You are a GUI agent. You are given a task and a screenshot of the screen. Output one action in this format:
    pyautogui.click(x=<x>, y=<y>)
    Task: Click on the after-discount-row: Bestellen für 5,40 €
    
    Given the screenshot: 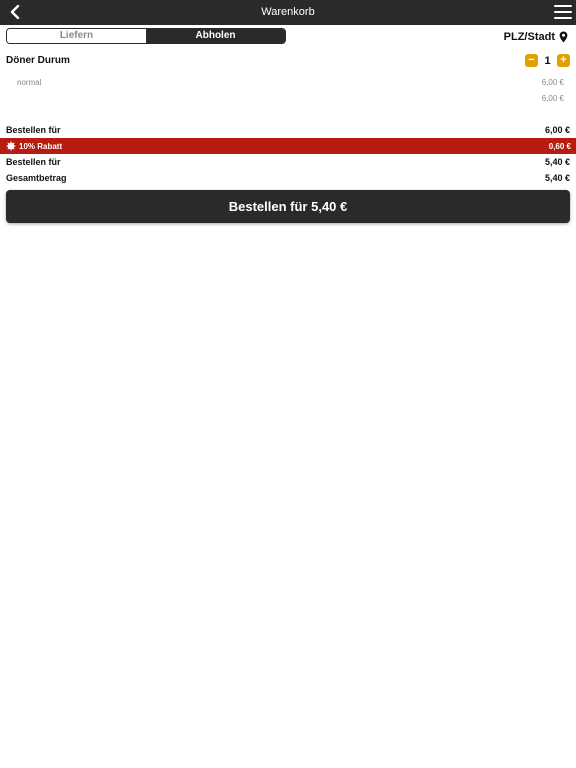 What is the action you would take?
    pyautogui.click(x=288, y=162)
    